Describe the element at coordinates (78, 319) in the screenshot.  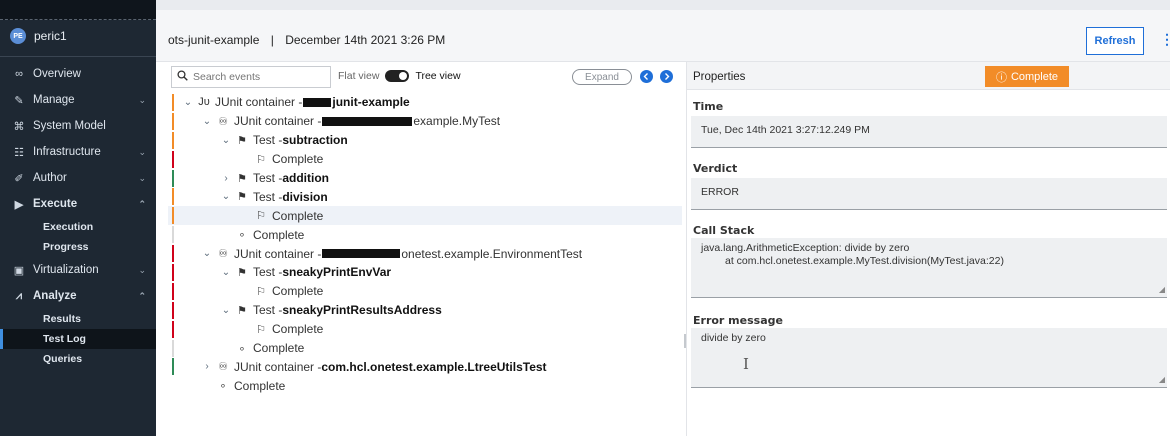
I see `sidebar-subitem-results: Results` at that location.